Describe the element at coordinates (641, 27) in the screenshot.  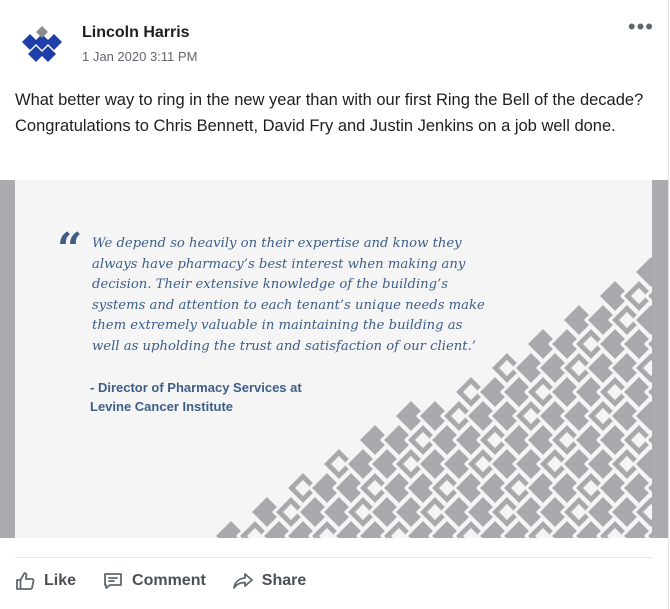
I see `more-options-icon: •••` at that location.